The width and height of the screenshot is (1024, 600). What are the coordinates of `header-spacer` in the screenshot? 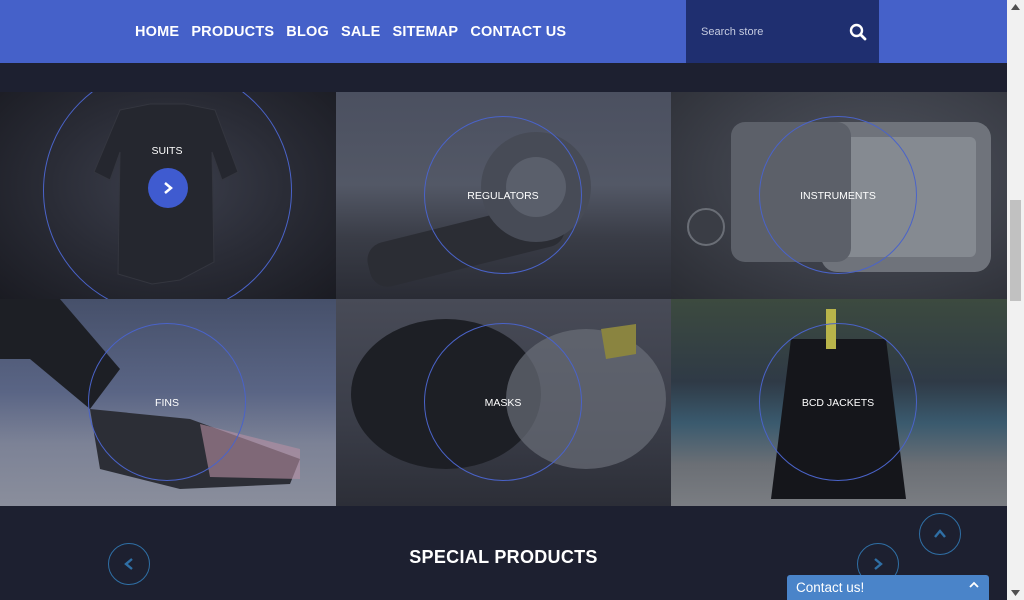 It's located at (503, 77).